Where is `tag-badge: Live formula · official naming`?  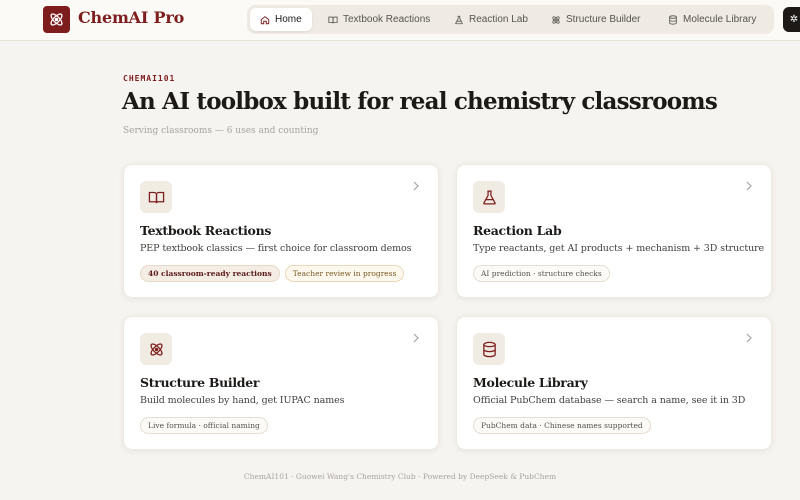
tag-badge: Live formula · official naming is located at coordinates (204, 425).